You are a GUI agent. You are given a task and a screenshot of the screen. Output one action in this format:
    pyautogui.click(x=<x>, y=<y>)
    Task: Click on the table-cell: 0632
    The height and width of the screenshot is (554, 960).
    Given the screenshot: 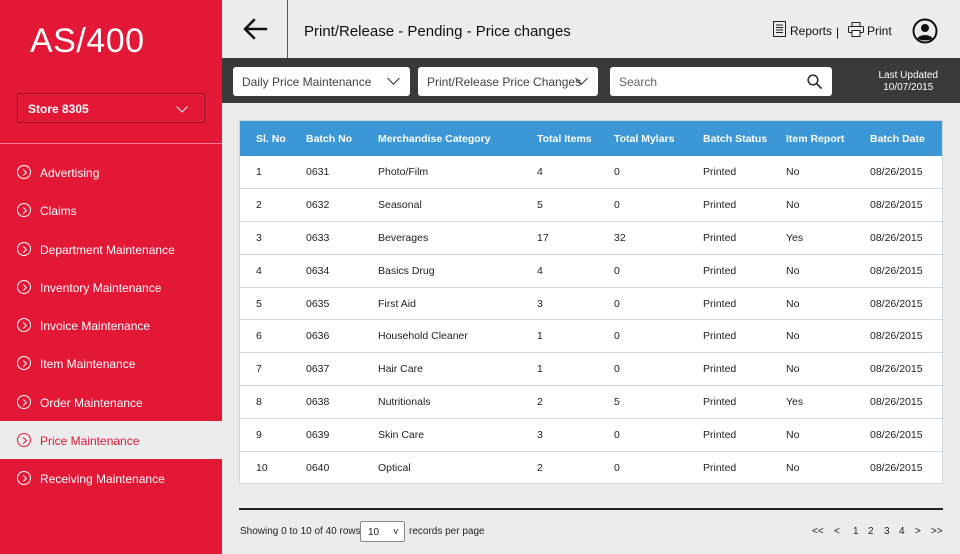 What is the action you would take?
    pyautogui.click(x=318, y=205)
    